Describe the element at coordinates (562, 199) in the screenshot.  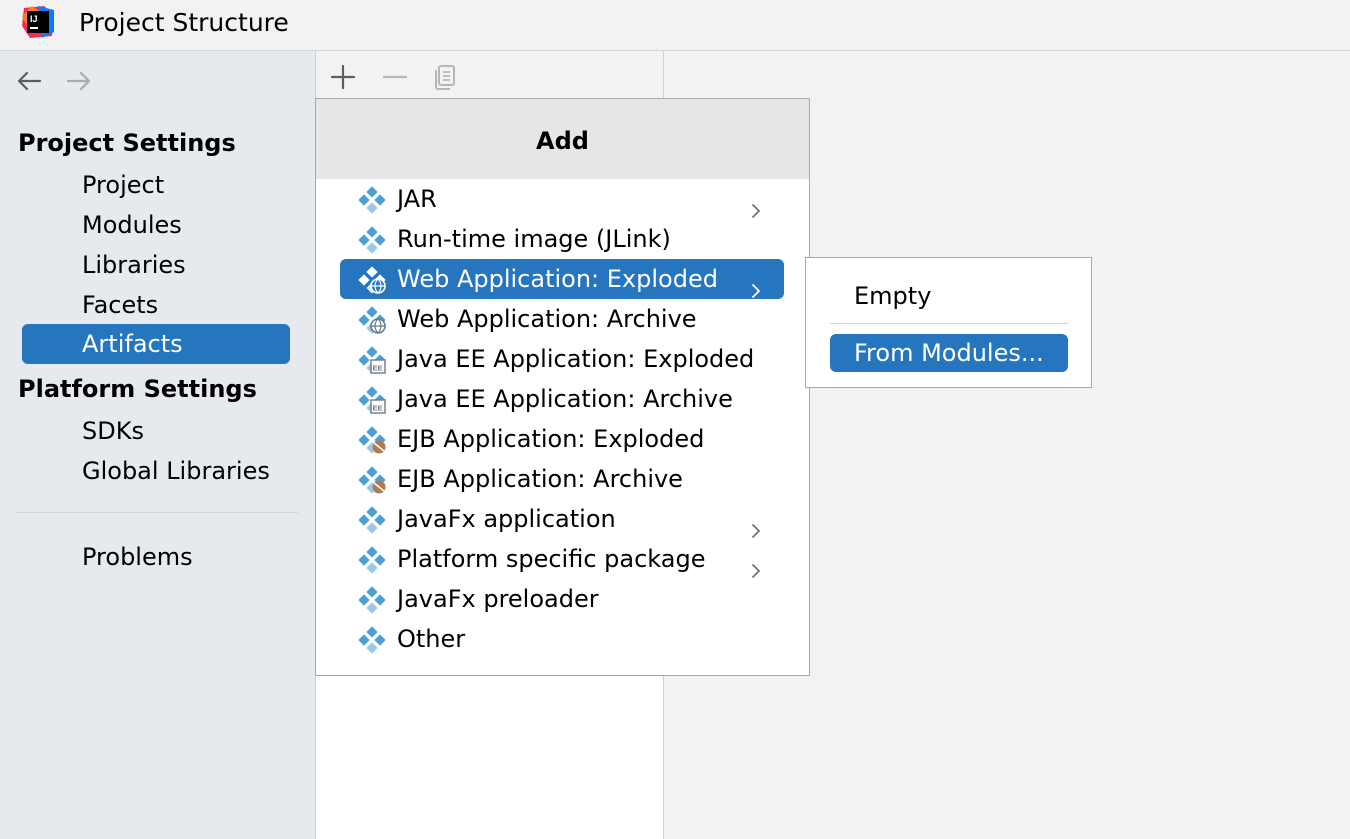
I see `menu-item-jar: JAR` at that location.